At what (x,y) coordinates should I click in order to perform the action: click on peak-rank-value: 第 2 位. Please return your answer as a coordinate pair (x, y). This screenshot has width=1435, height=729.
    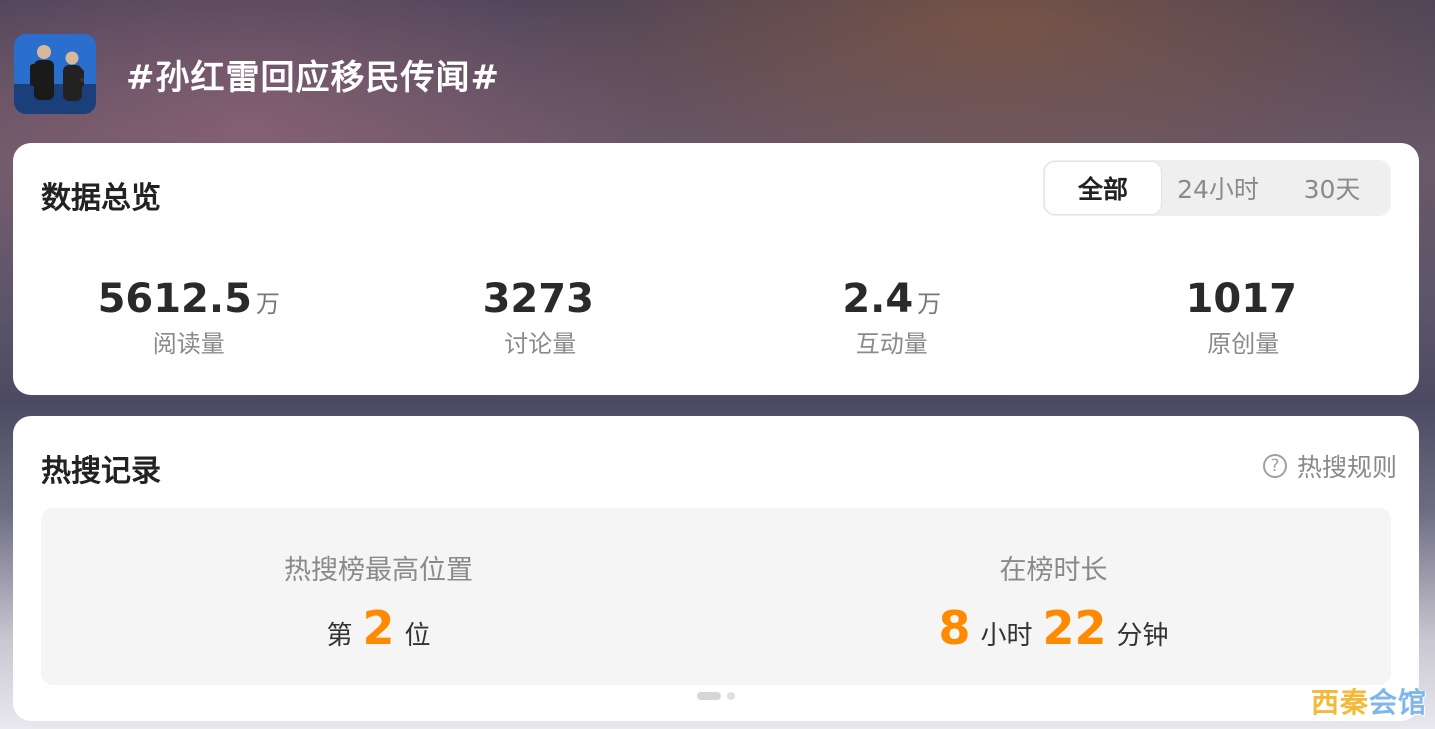
    Looking at the image, I should click on (378, 628).